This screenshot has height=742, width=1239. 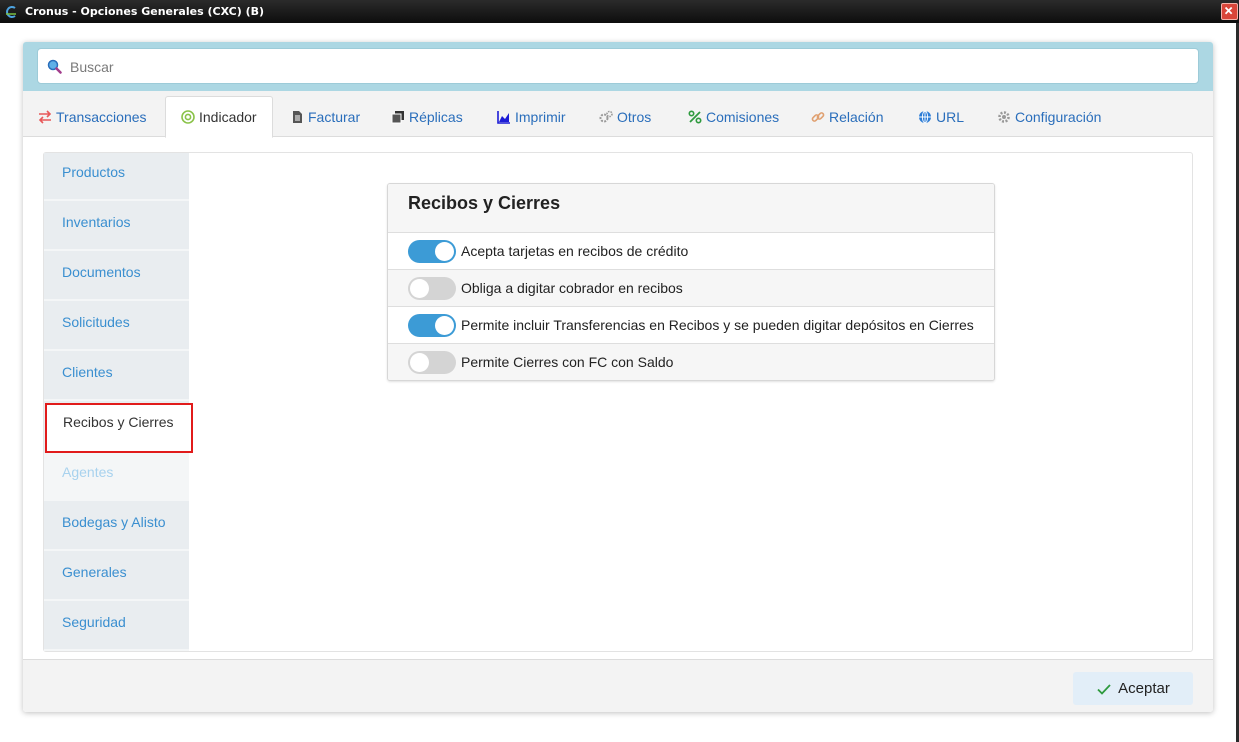 I want to click on tab-label: Otros, so click(x=634, y=117).